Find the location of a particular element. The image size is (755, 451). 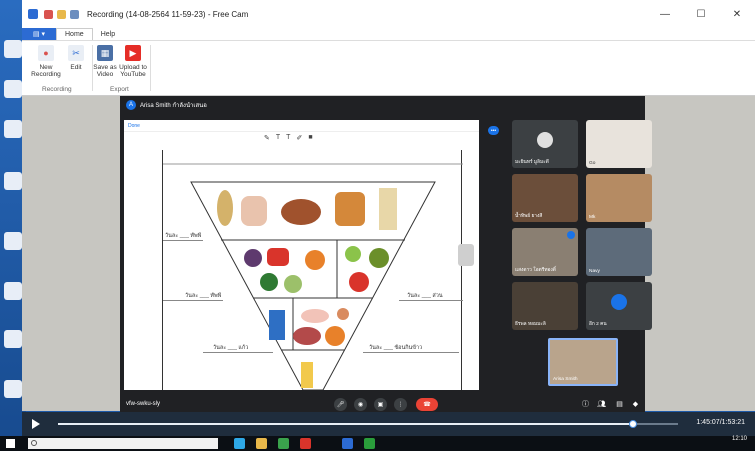

edit-label: Edit is located at coordinates (76, 67).